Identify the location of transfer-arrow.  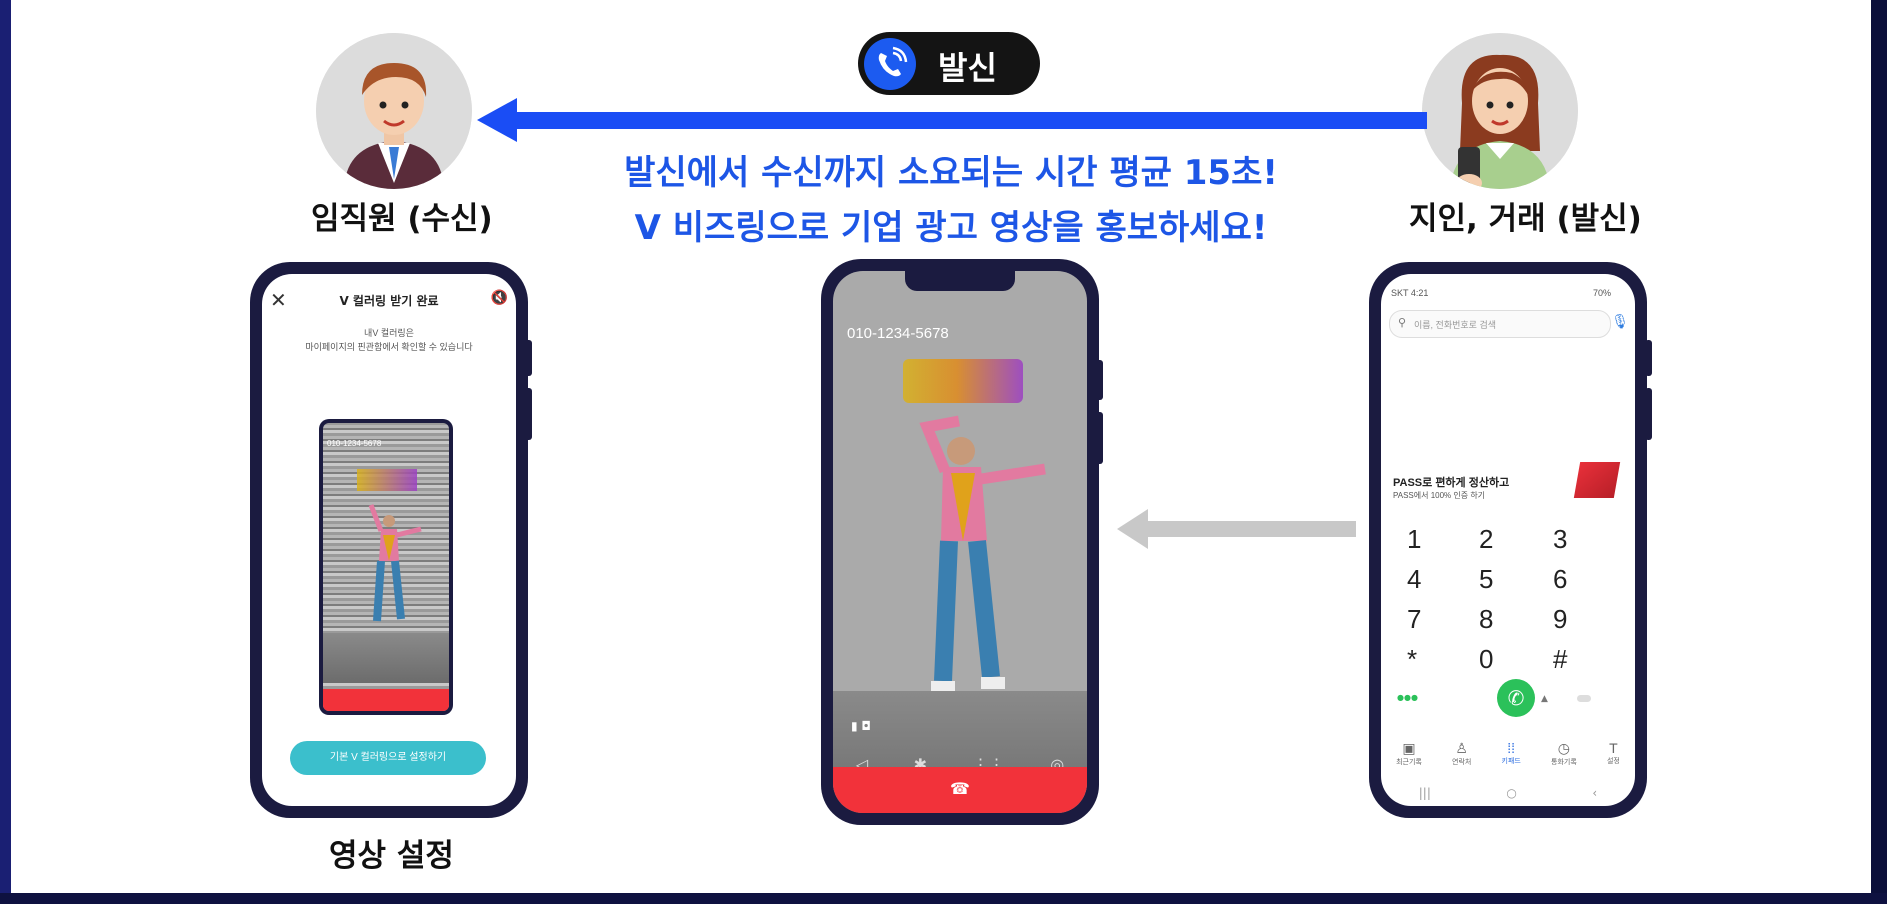
(1236, 529).